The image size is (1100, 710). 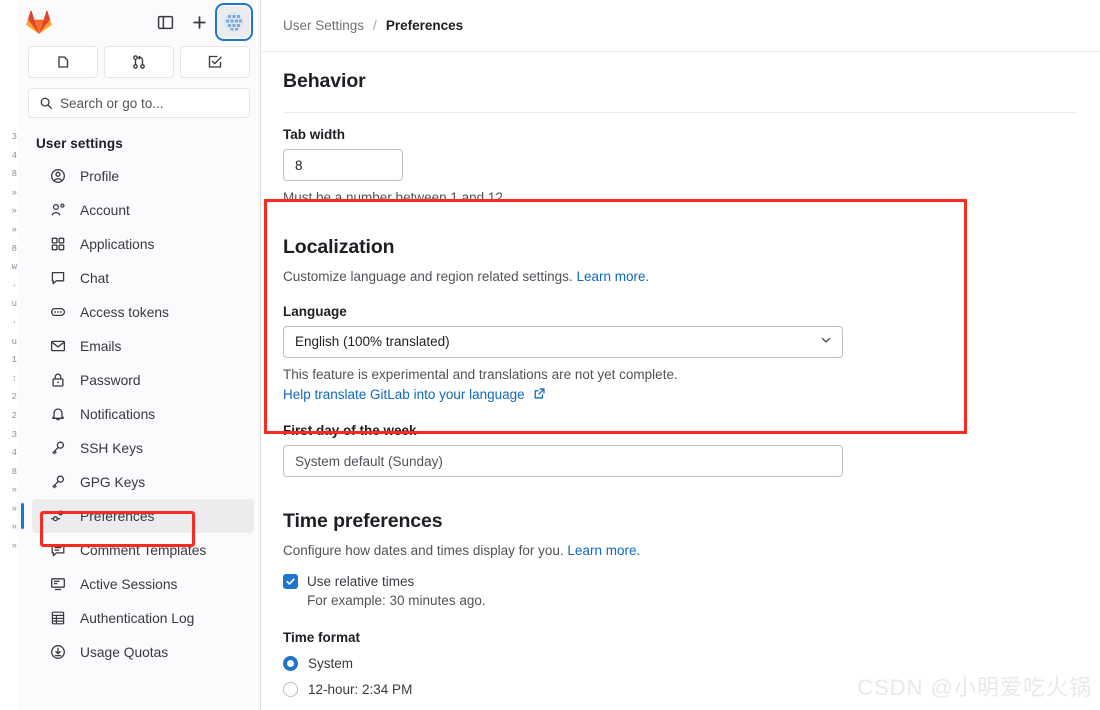 I want to click on lock-icon, so click(x=58, y=380).